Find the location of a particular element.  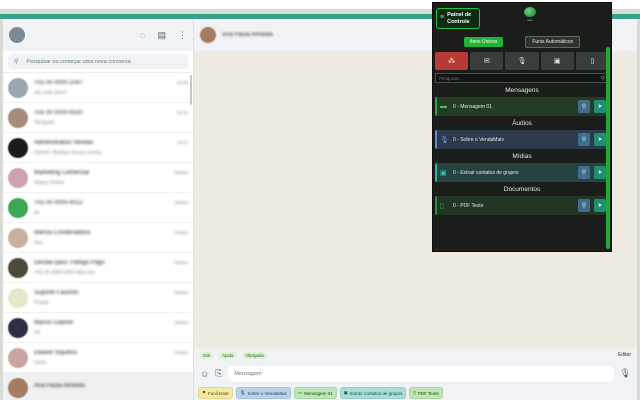

emoji-icon: ☺ is located at coordinates (204, 374).